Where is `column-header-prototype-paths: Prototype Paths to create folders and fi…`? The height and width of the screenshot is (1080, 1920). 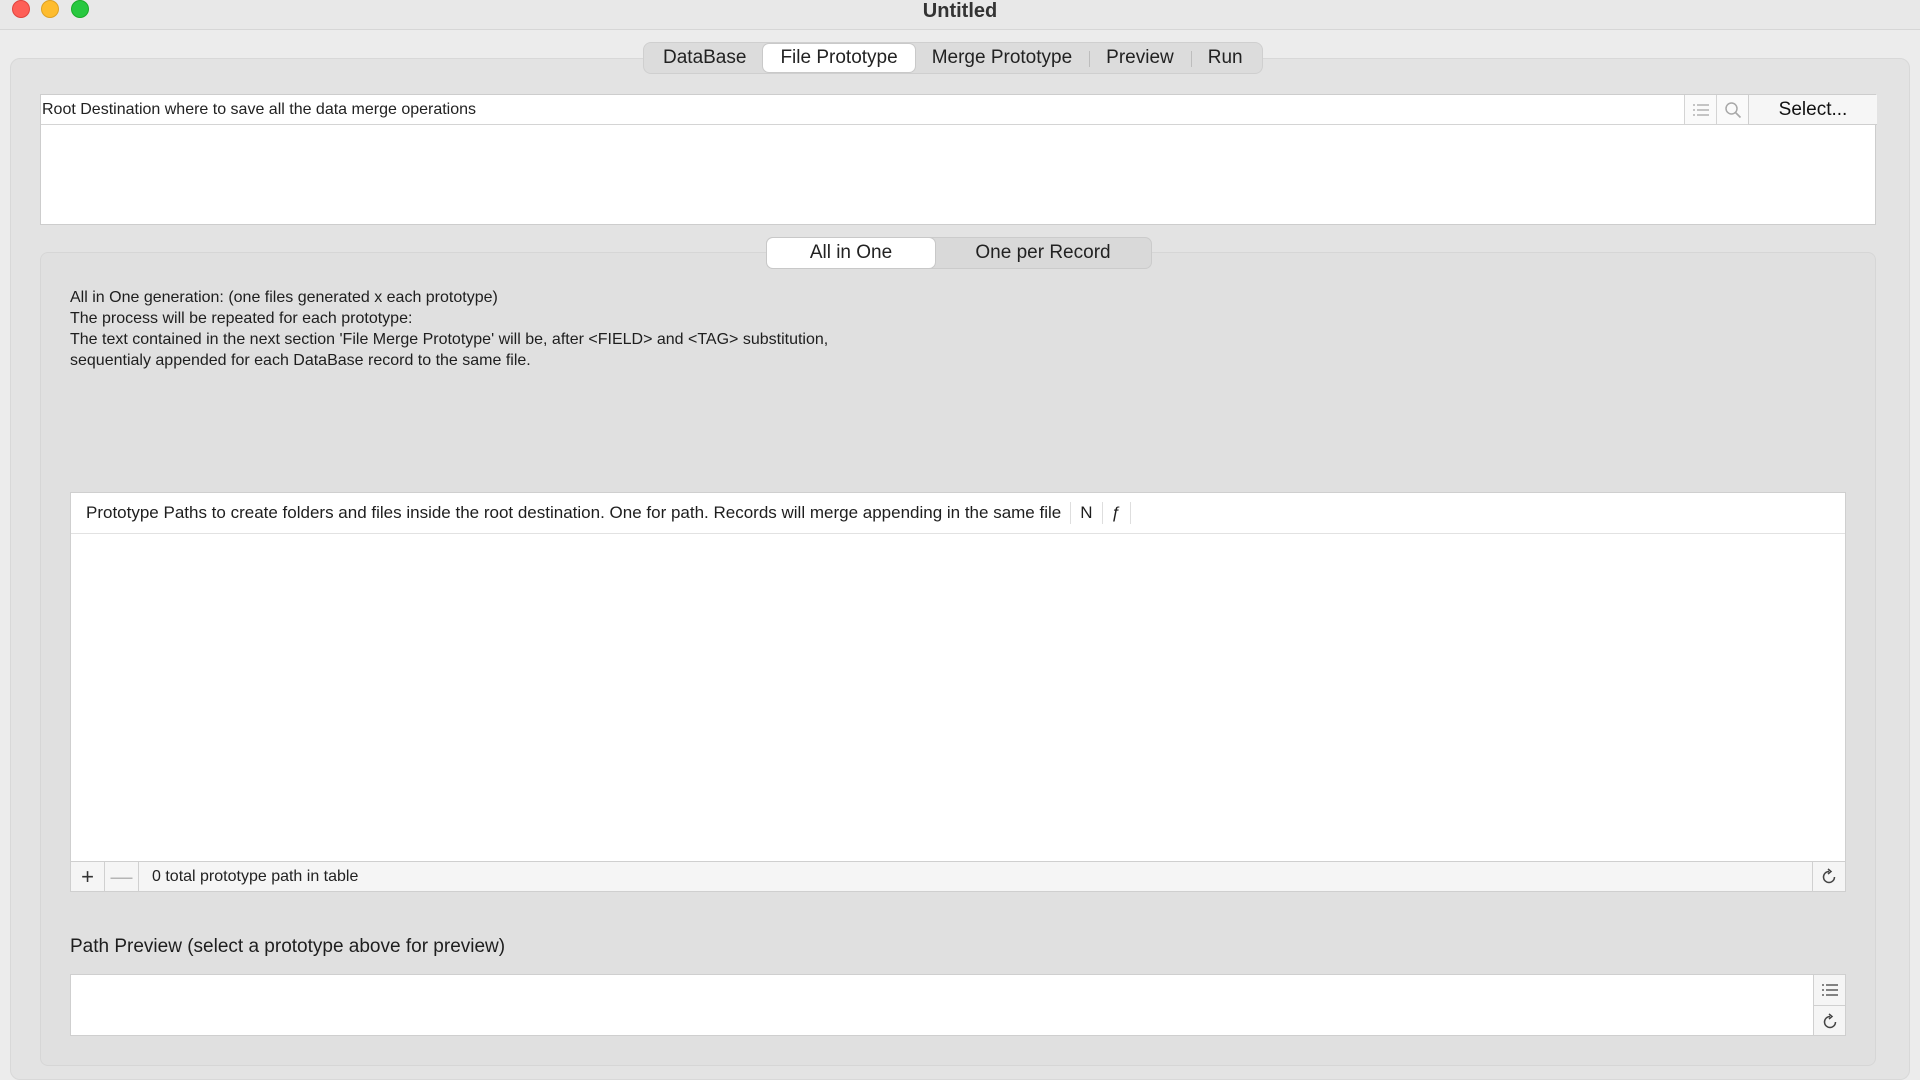 column-header-prototype-paths: Prototype Paths to create folders and fi… is located at coordinates (571, 513).